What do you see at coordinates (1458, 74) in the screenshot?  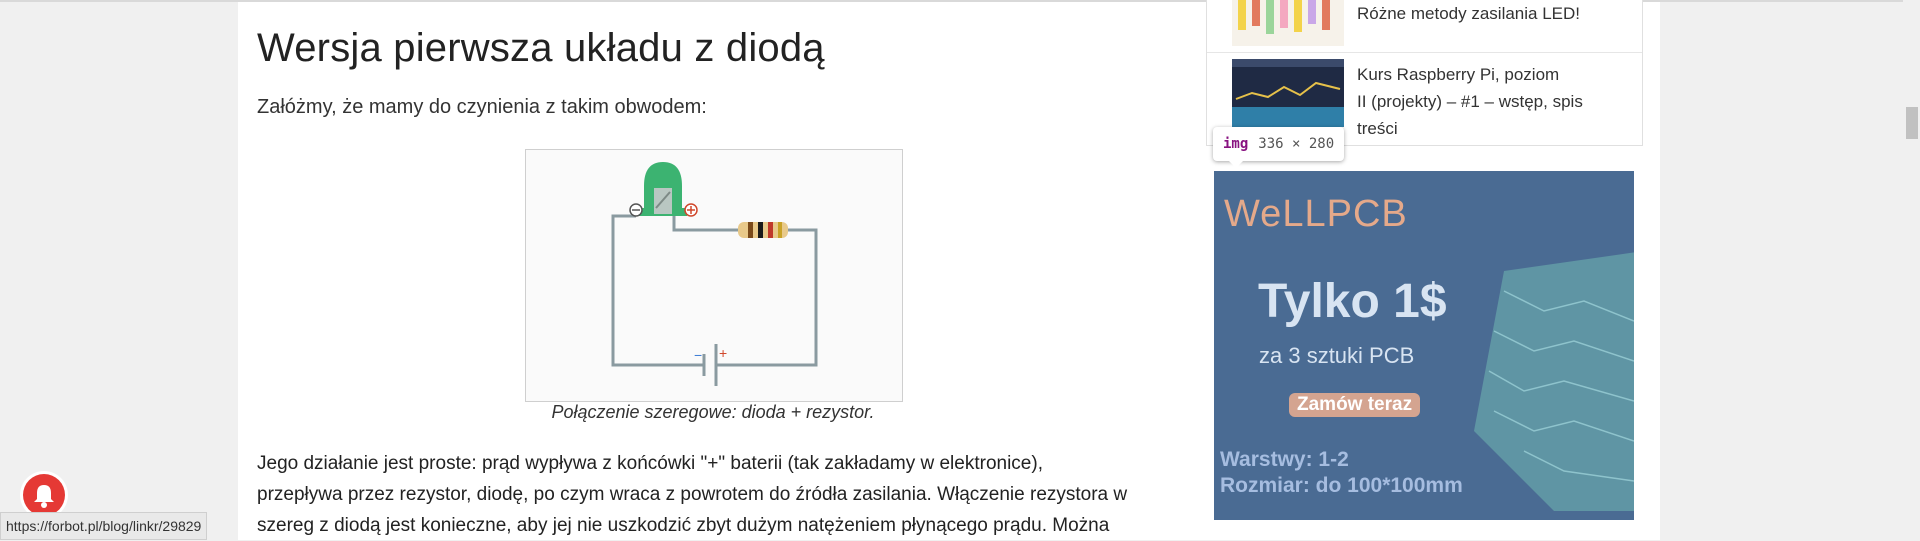 I see `title-line: Kurs Raspberry Pi, poziom` at bounding box center [1458, 74].